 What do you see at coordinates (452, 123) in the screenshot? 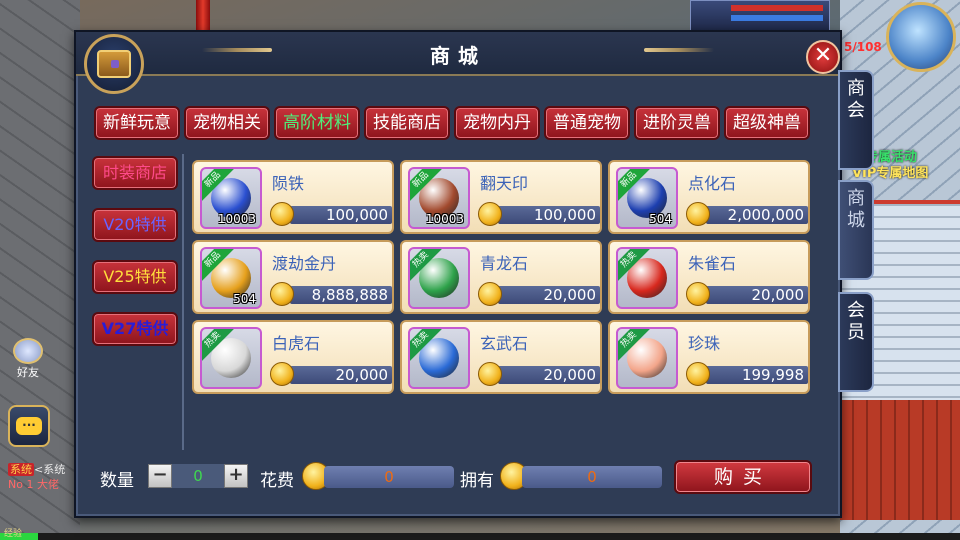
I see `category-tabs: 新鲜玩意 宠物相关 高阶材料 技能商店 宠物内丹 普通宠物 进阶灵兽 超级神兽` at bounding box center [452, 123].